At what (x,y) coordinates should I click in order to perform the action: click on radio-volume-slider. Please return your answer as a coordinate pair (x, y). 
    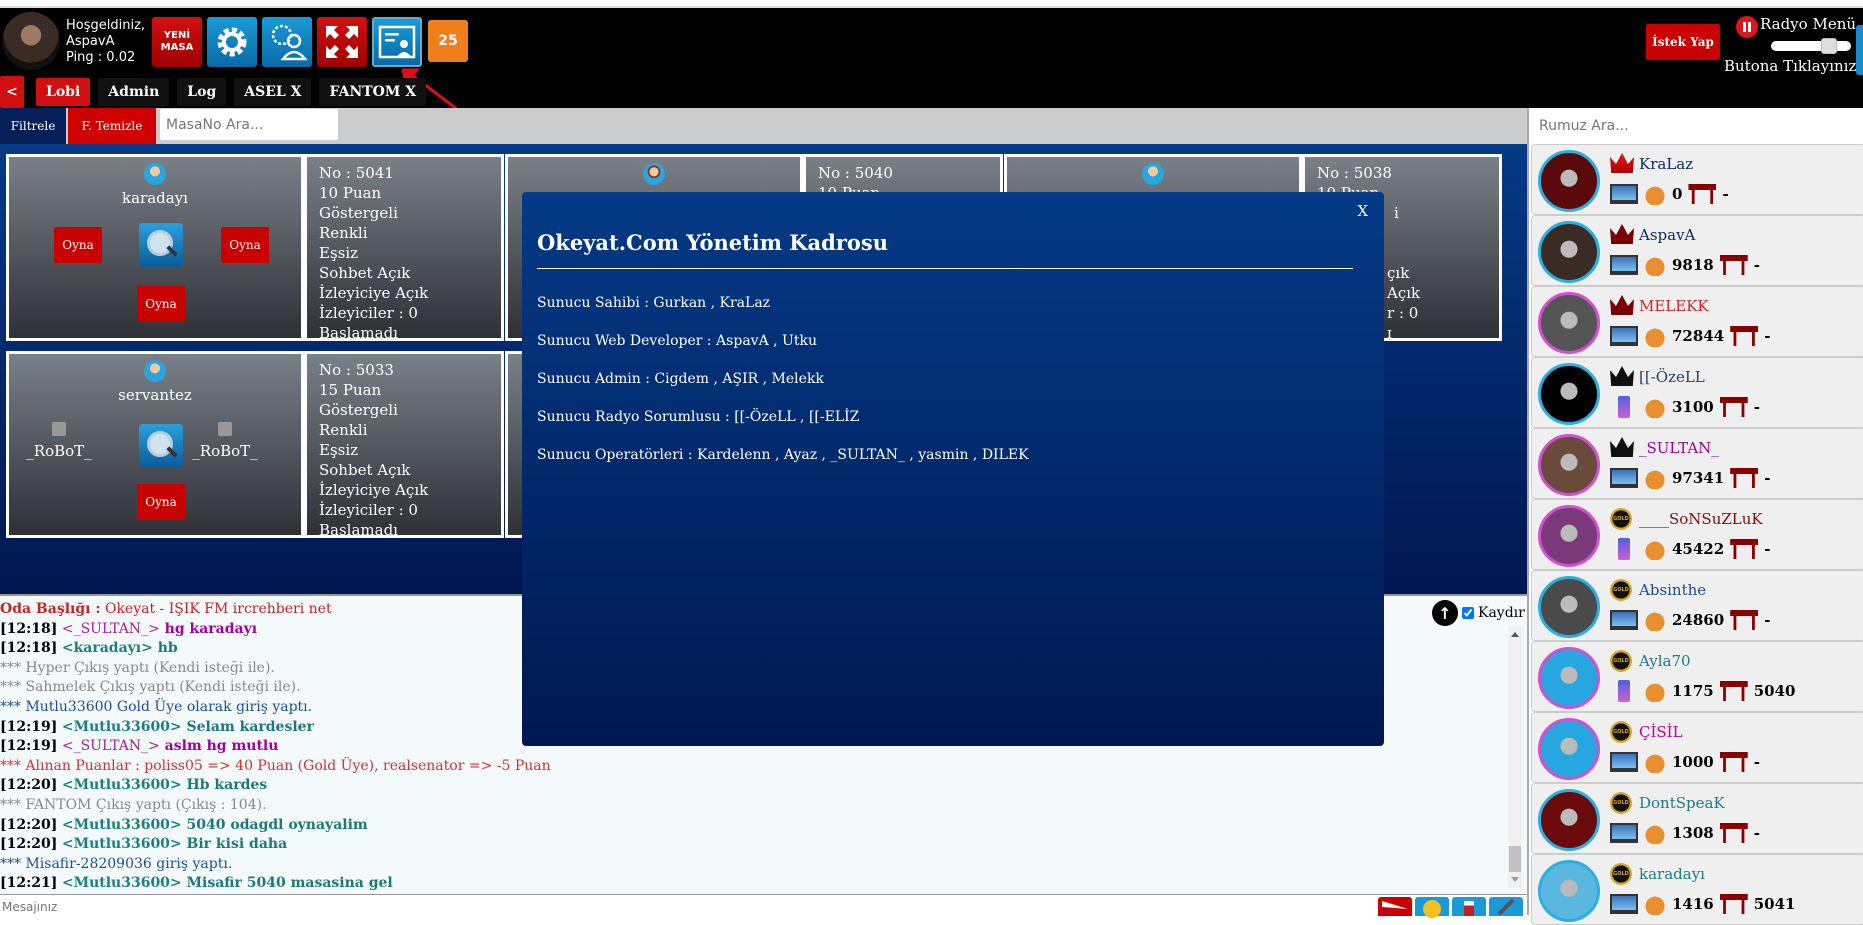
    Looking at the image, I should click on (1811, 46).